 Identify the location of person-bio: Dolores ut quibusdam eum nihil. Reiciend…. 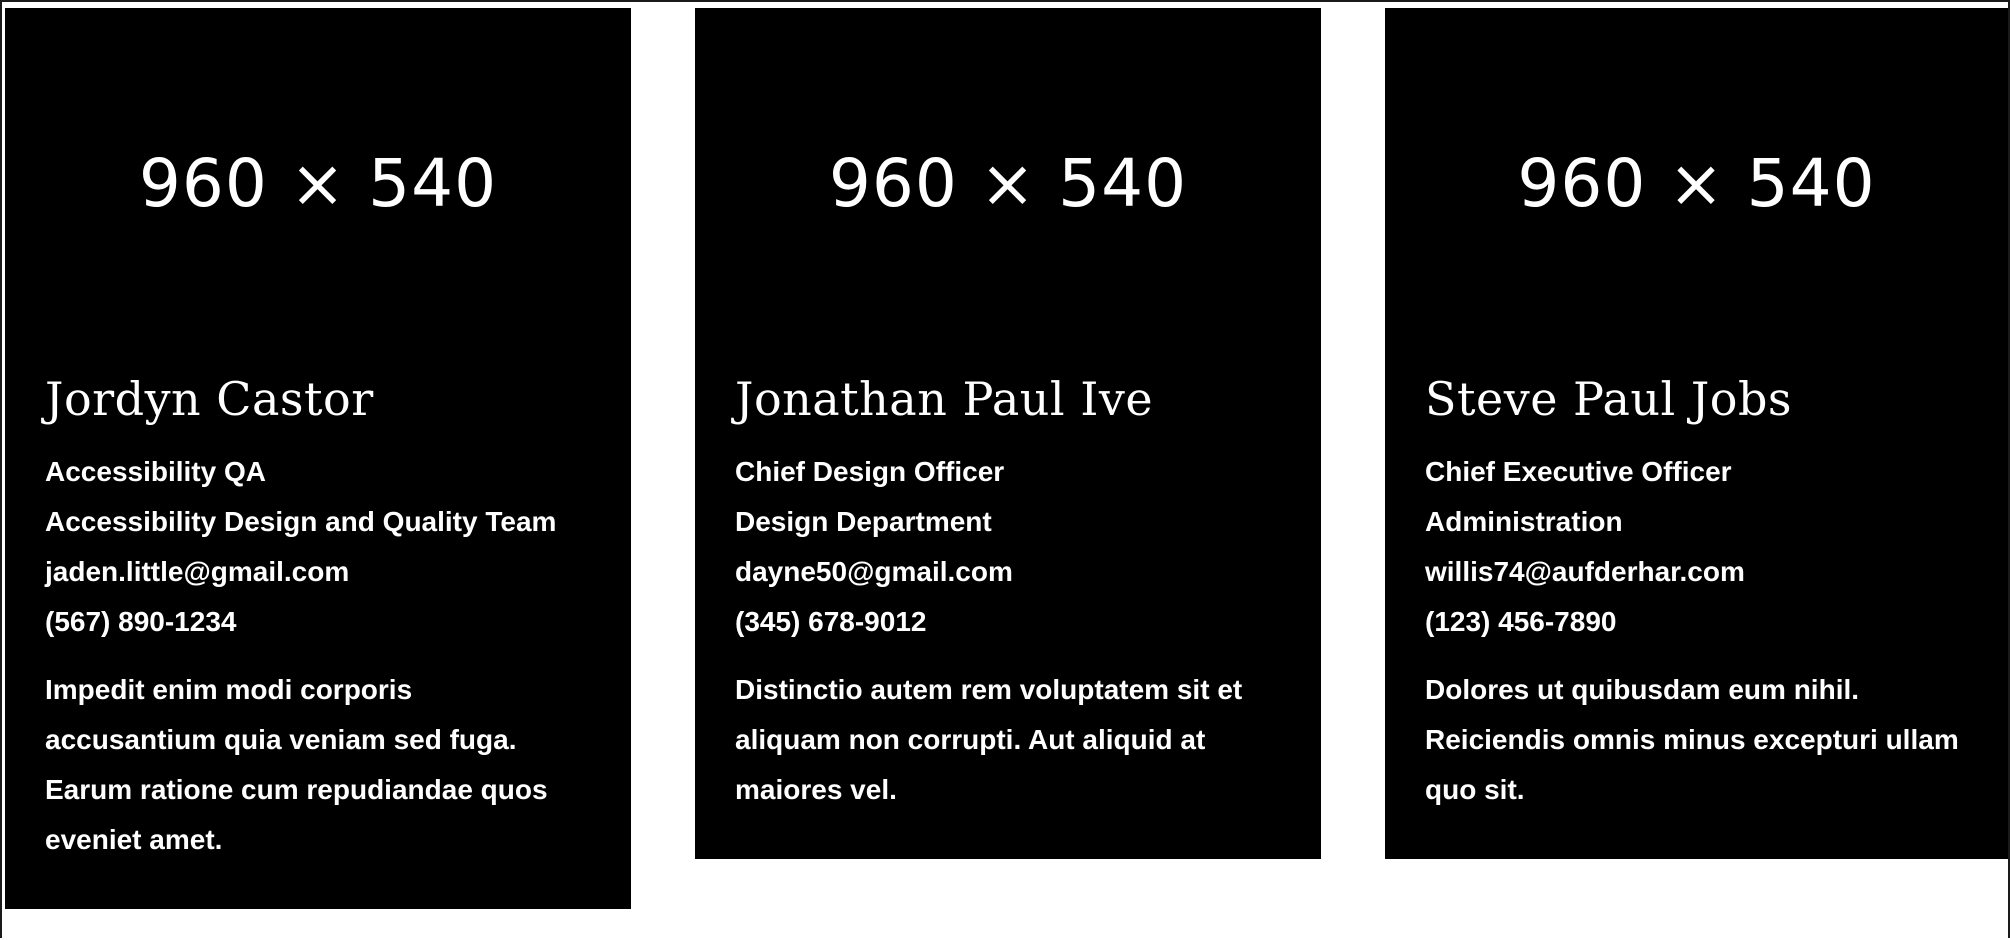
(1692, 740).